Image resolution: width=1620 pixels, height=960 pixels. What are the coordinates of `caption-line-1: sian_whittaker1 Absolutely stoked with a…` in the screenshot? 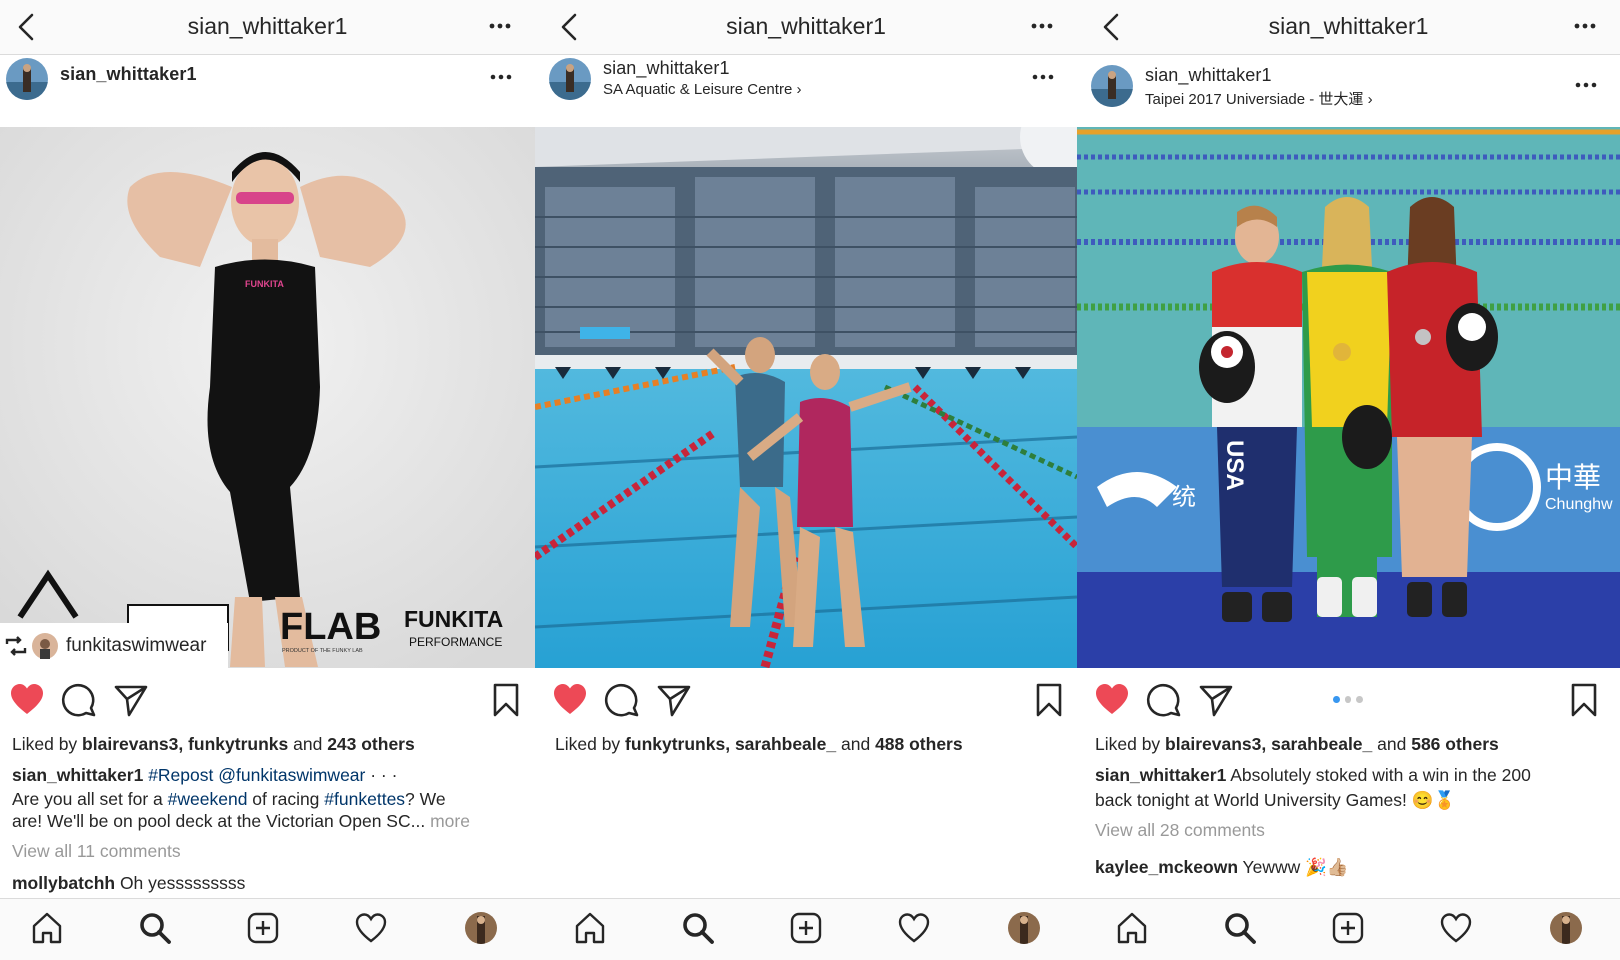 It's located at (1313, 775).